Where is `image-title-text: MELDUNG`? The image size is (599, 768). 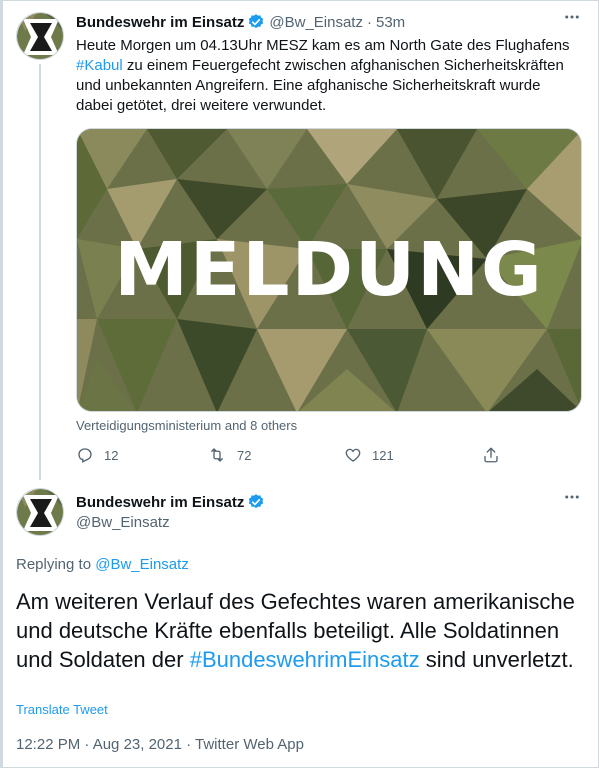
image-title-text: MELDUNG is located at coordinates (329, 270).